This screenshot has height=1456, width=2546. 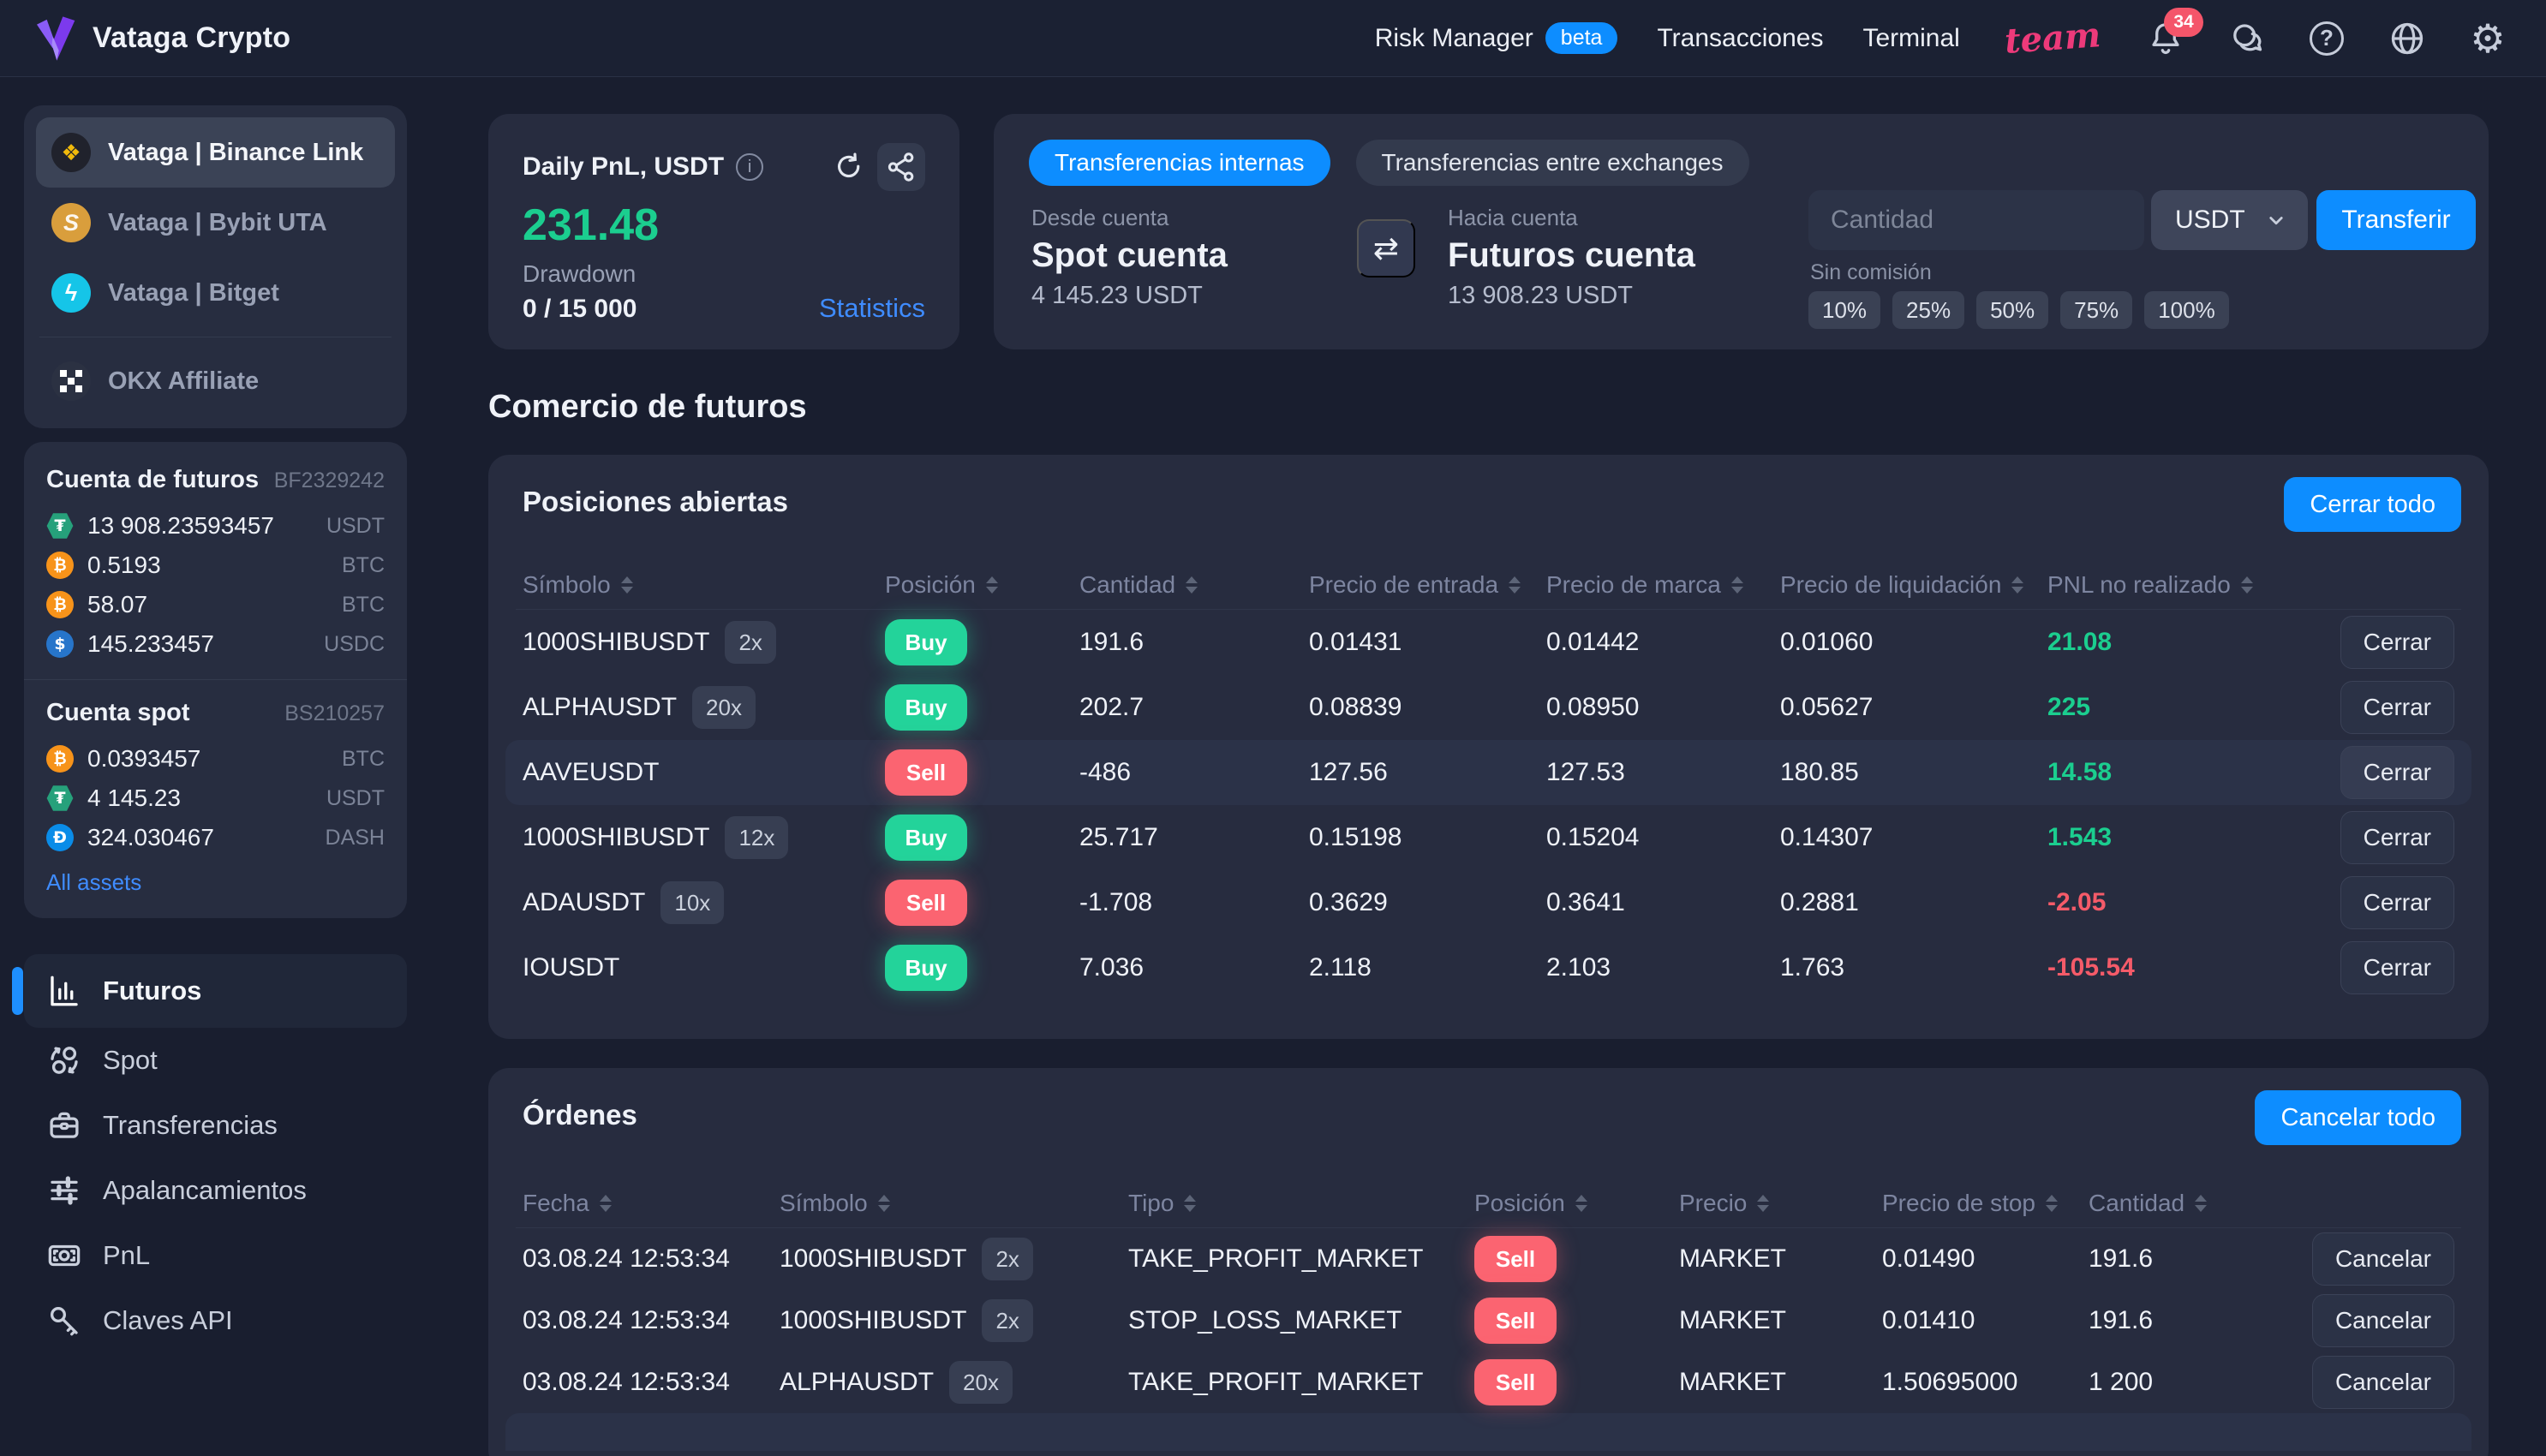 I want to click on account-bybit: S Vataga | Bybit UTA, so click(x=215, y=223).